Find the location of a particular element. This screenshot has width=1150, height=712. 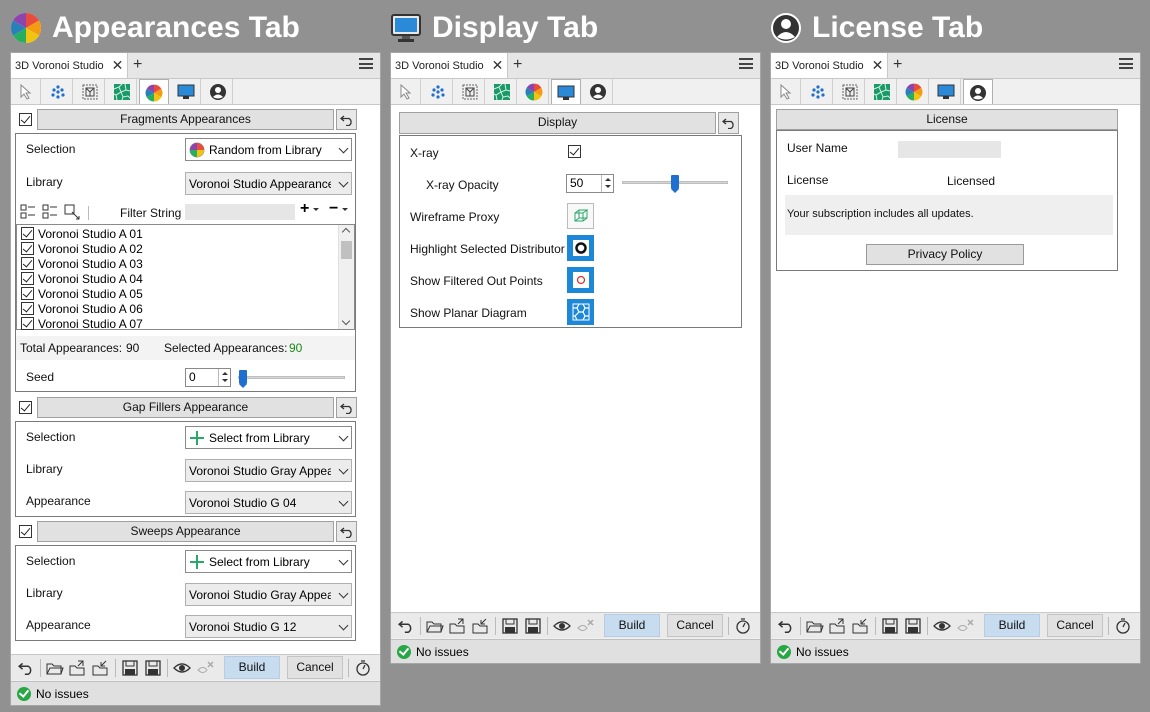

display-reset-button is located at coordinates (728, 123).